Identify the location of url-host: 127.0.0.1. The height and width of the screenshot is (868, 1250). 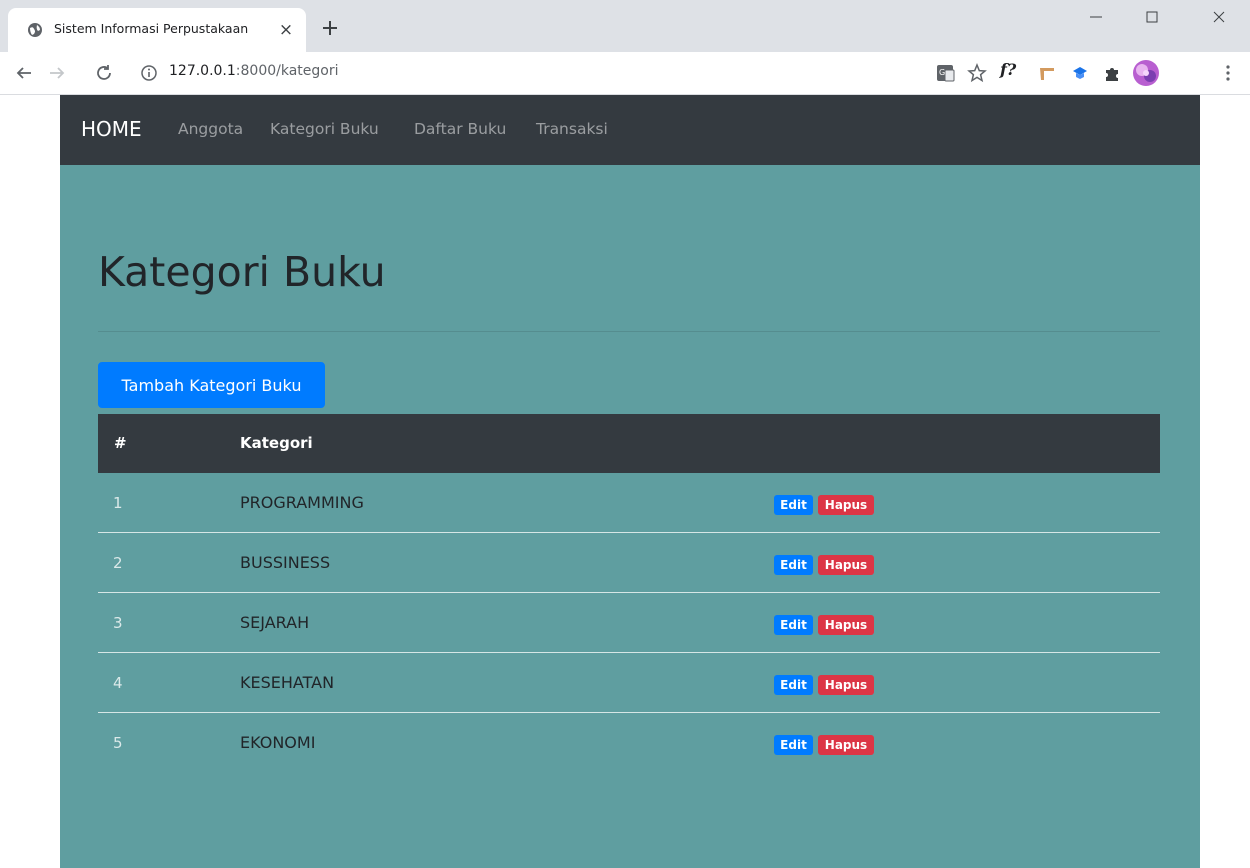
(202, 71).